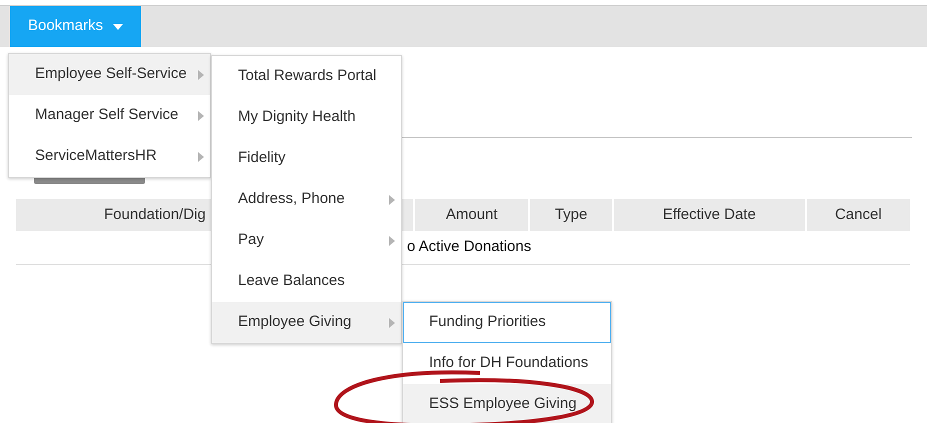  Describe the element at coordinates (571, 215) in the screenshot. I see `column-header: Type` at that location.